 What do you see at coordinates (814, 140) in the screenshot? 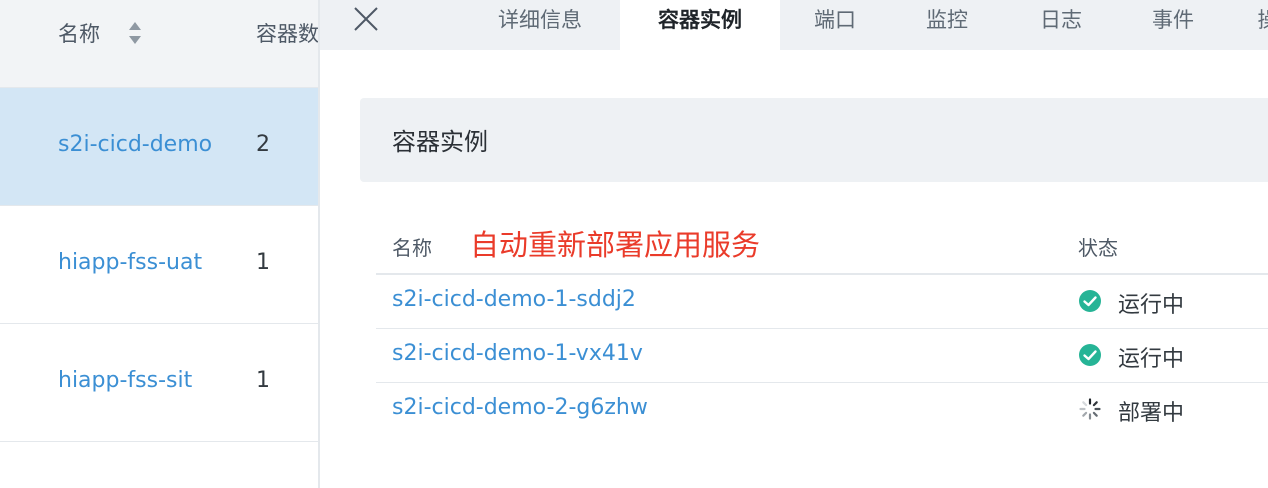
I see `section-header: 容器实例` at bounding box center [814, 140].